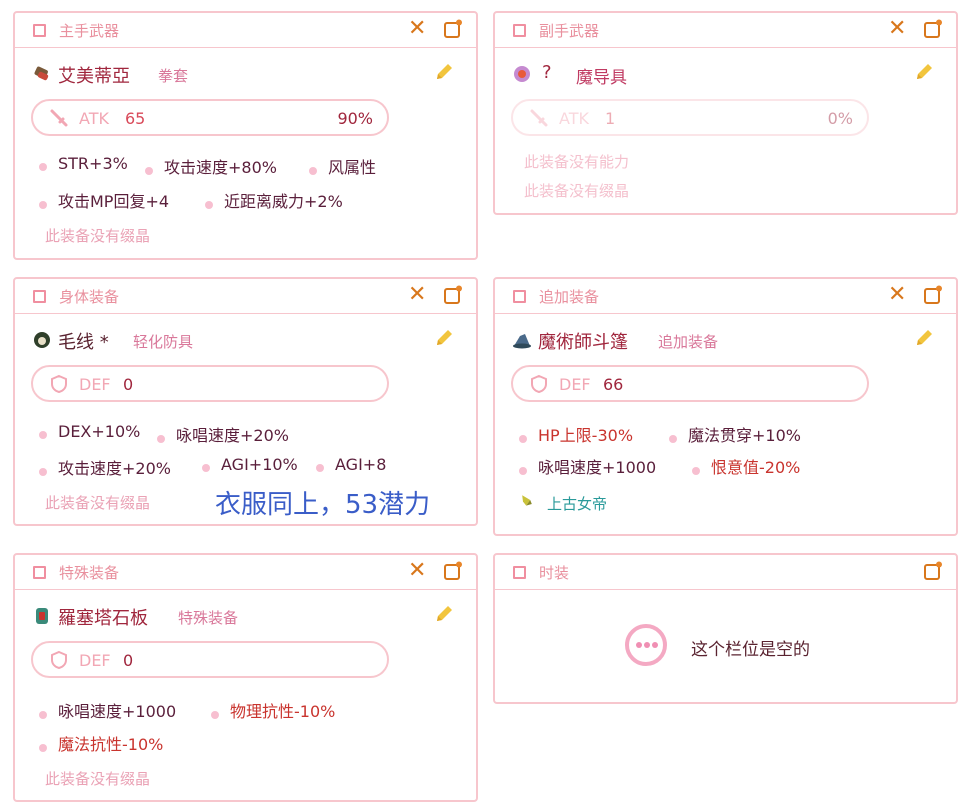 This screenshot has height=811, width=969. What do you see at coordinates (613, 384) in the screenshot?
I see `stat-value: 66` at bounding box center [613, 384].